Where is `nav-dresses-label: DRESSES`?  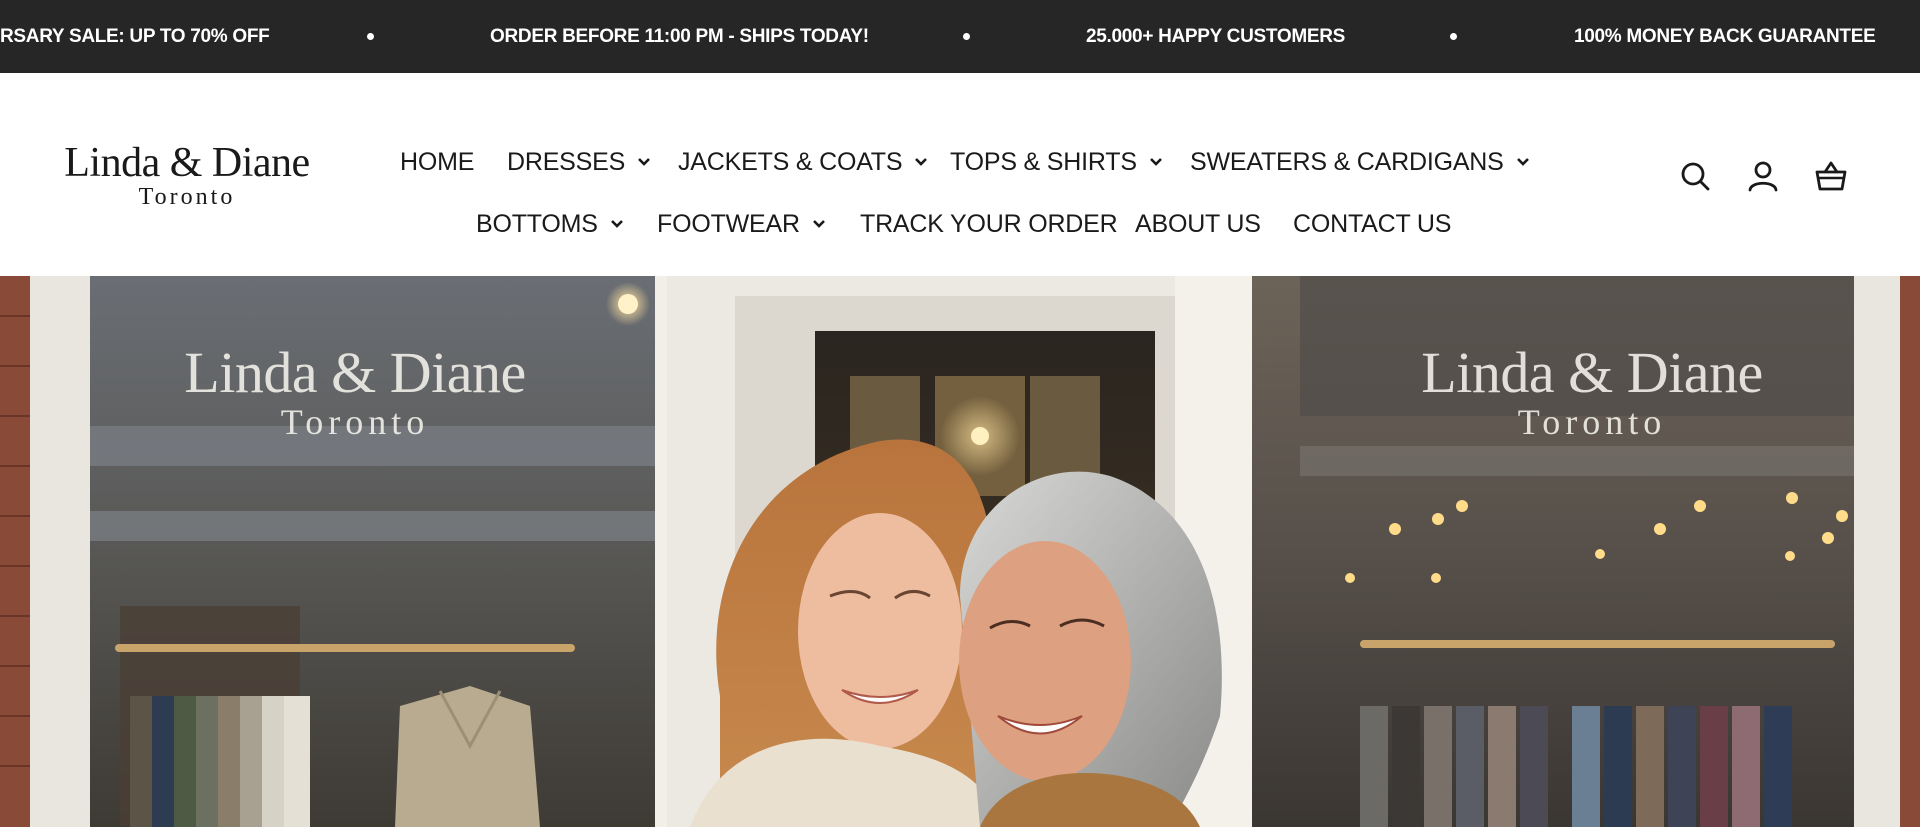 nav-dresses-label: DRESSES is located at coordinates (566, 162).